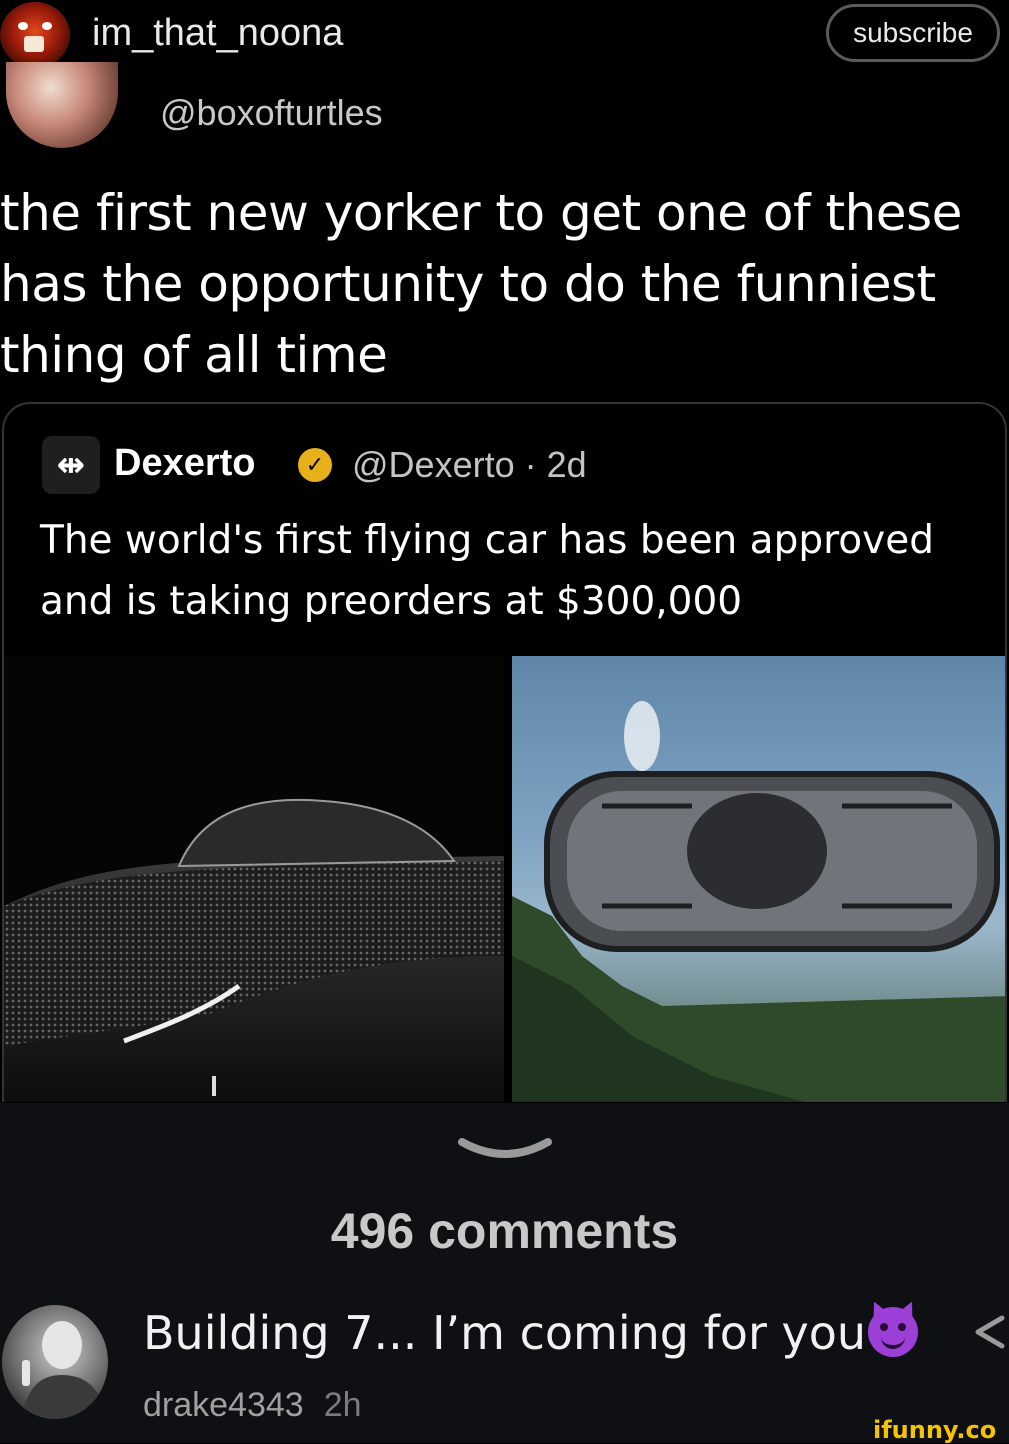  Describe the element at coordinates (271, 112) in the screenshot. I see `tweet-author-handle: @boxofturtles` at that location.